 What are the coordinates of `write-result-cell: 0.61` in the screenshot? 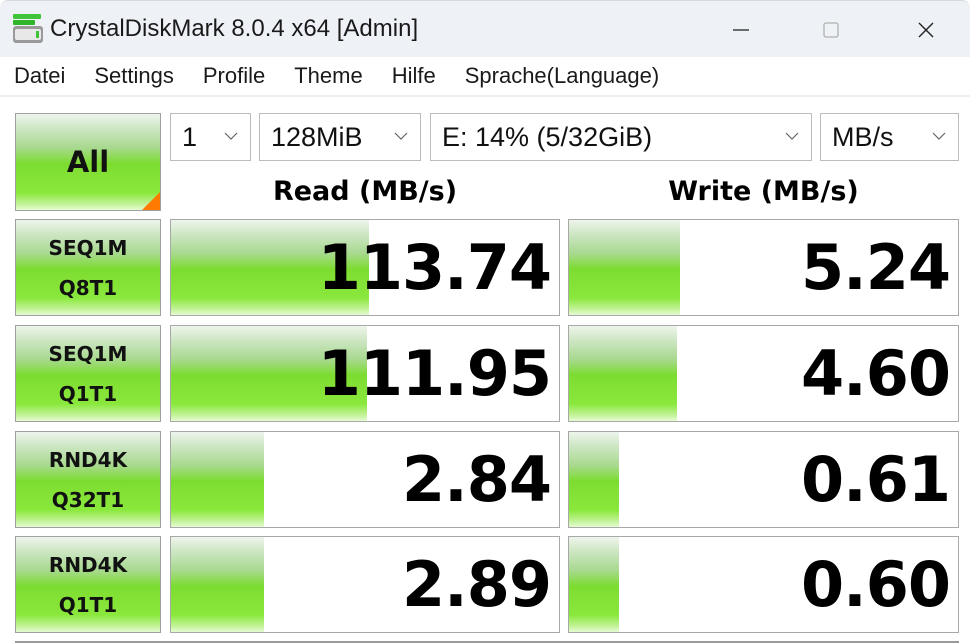 It's located at (763, 479).